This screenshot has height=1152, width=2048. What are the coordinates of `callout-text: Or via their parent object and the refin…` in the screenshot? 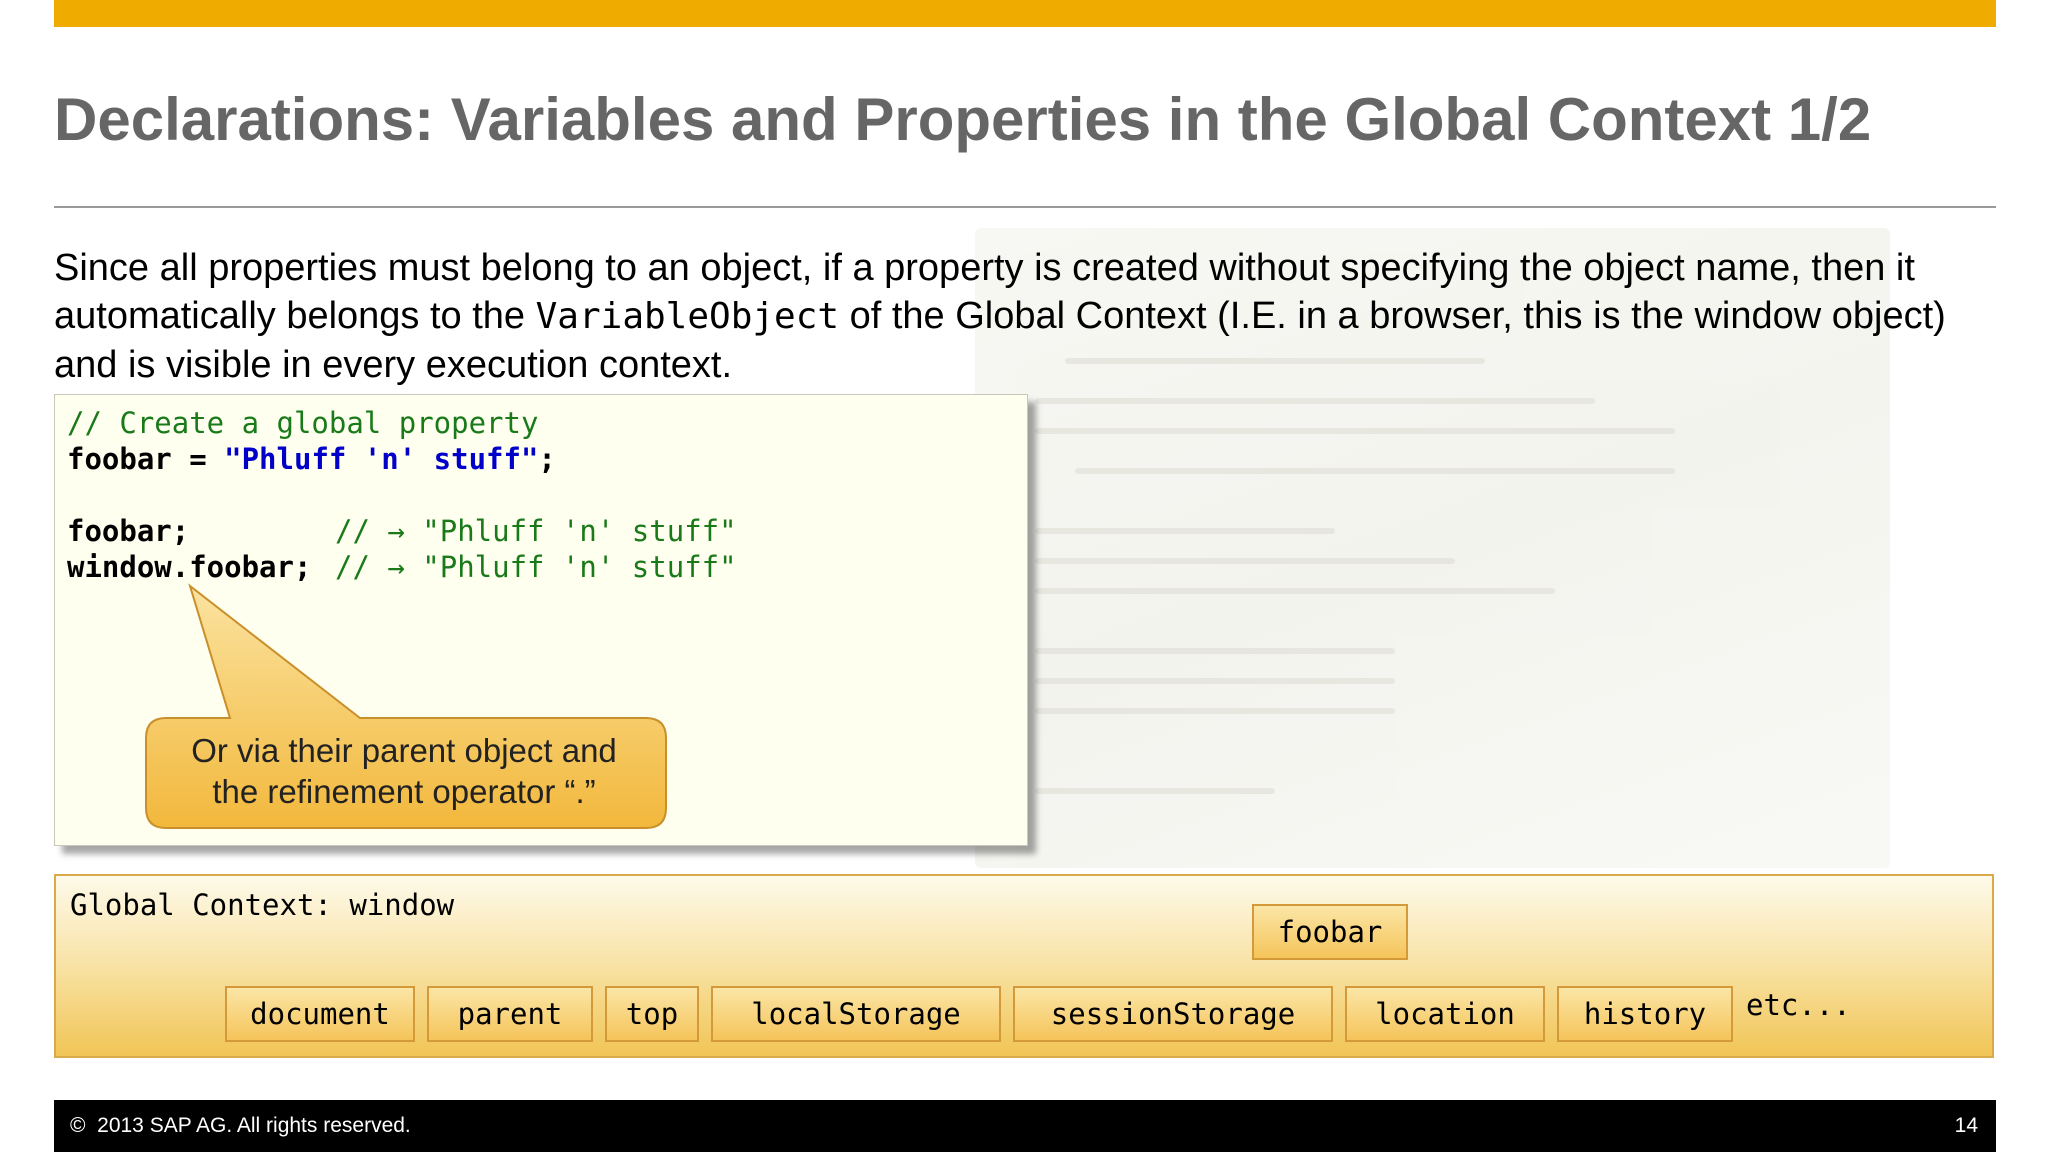 It's located at (404, 771).